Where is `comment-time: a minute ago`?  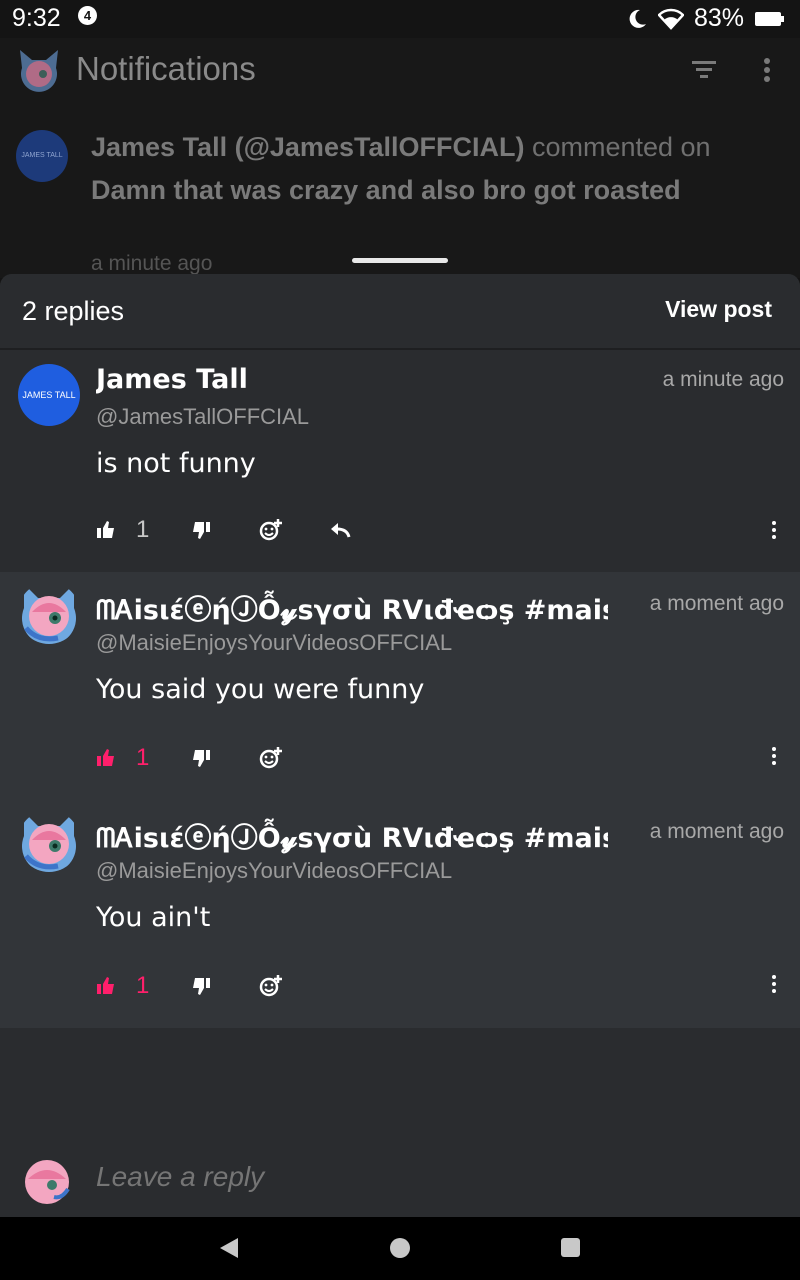
comment-time: a minute ago is located at coordinates (723, 379).